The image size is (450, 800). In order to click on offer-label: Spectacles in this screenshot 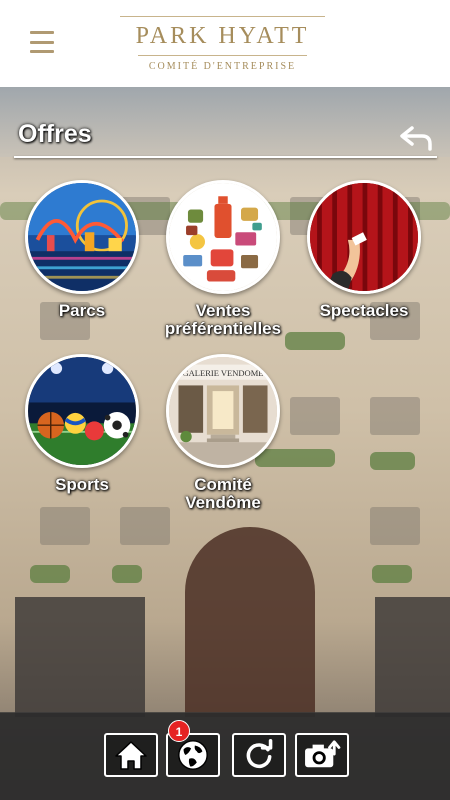, I will do `click(364, 310)`.